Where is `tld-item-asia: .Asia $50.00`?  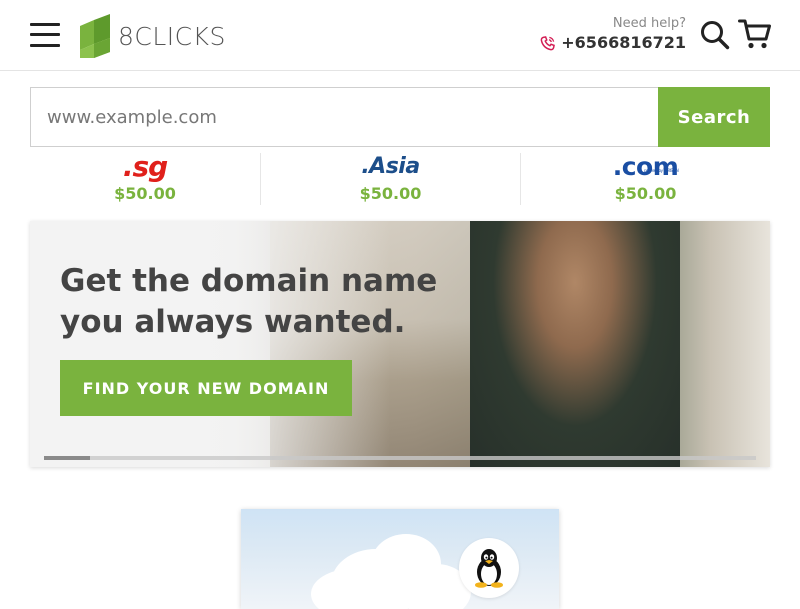 tld-item-asia: .Asia $50.00 is located at coordinates (390, 179).